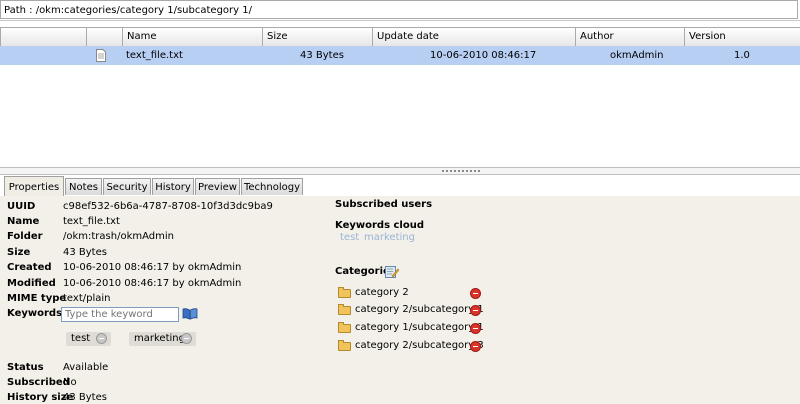 The height and width of the screenshot is (404, 800). Describe the element at coordinates (217, 186) in the screenshot. I see `tab-preview: Preview` at that location.